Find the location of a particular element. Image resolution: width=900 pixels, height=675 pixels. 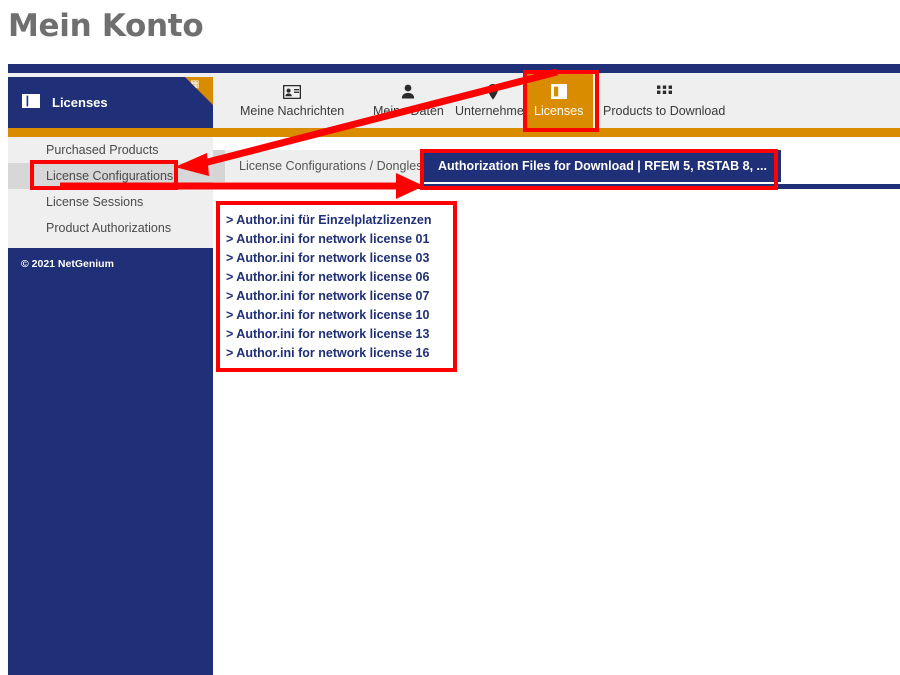

sidebar-item-license-sessions: License Sessions is located at coordinates (110, 202).